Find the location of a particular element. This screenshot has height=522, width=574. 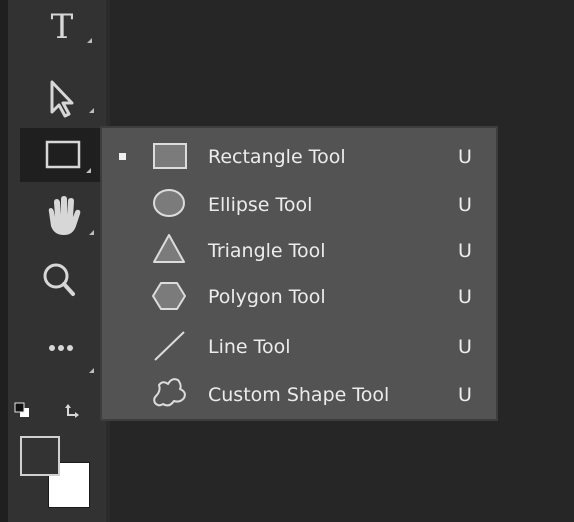

svg-text: T is located at coordinates (62, 27).